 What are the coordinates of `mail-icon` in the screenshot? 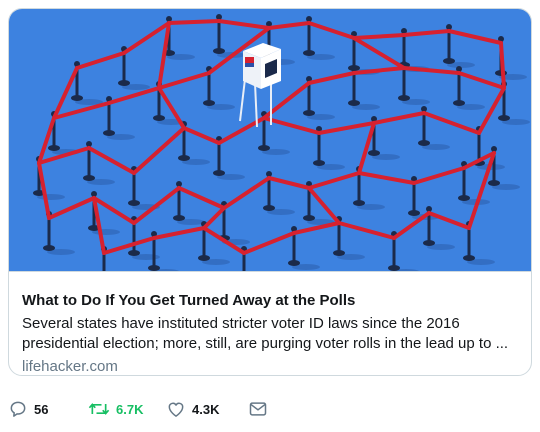 It's located at (258, 409).